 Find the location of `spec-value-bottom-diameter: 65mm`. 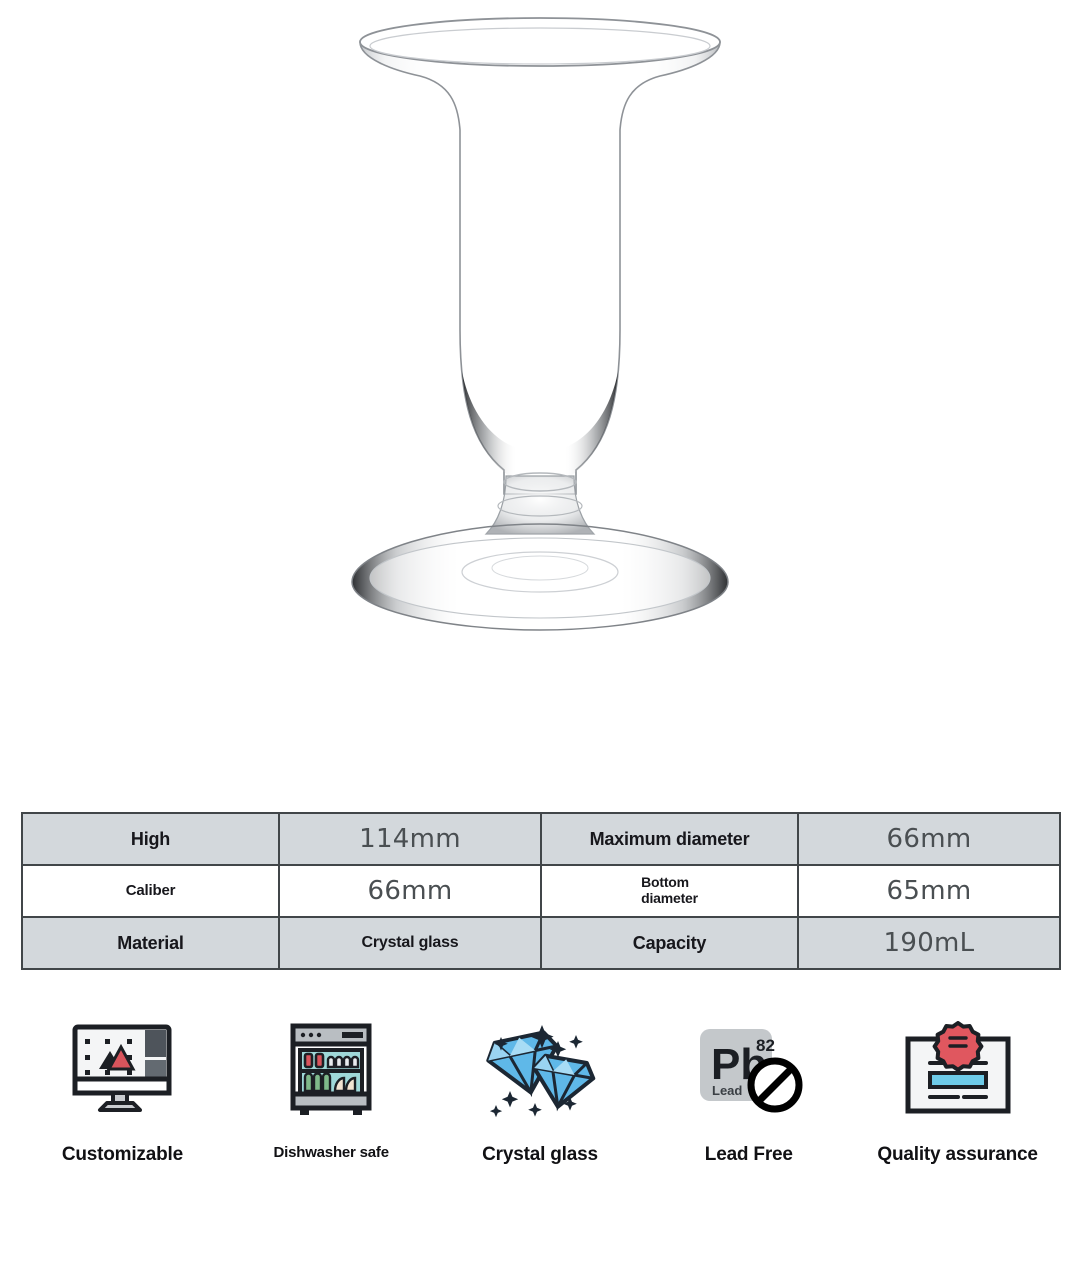

spec-value-bottom-diameter: 65mm is located at coordinates (929, 891).